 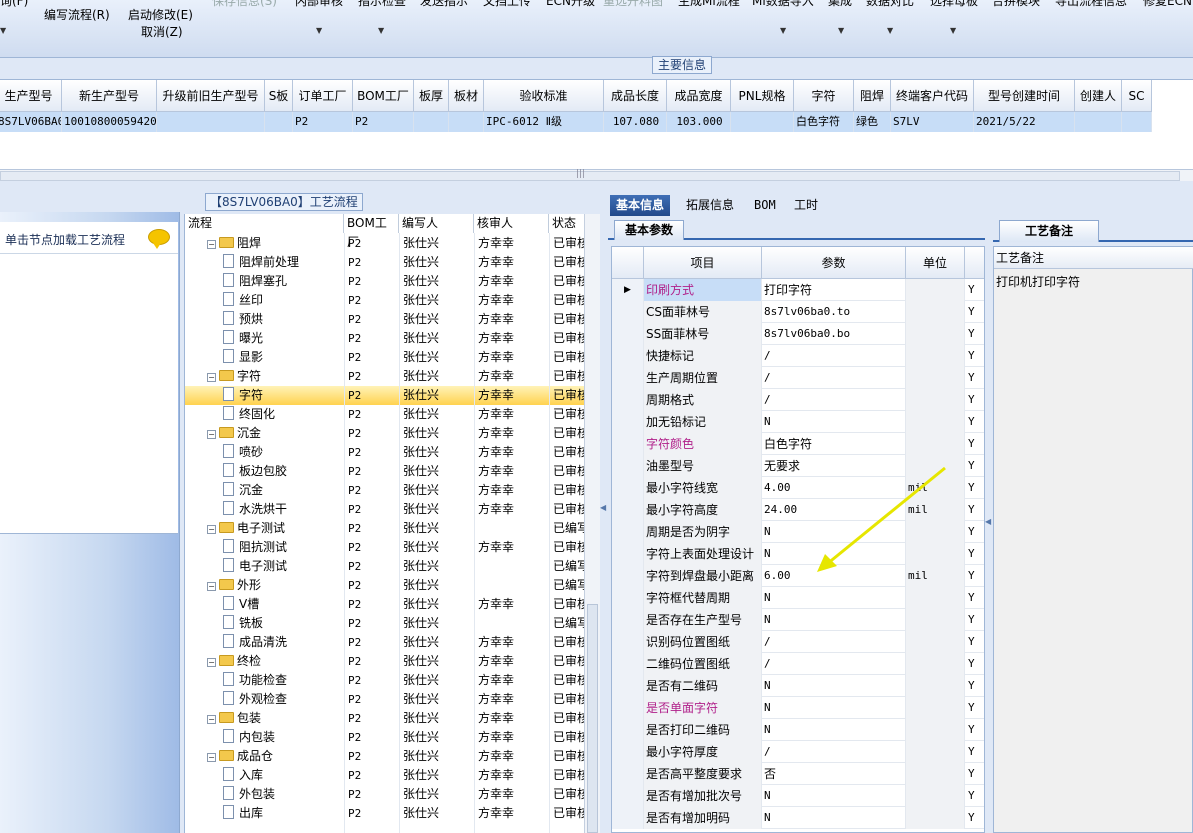 I want to click on tree-step-node: 外观检查 P2 张仕兴 方幸幸 已审核, so click(x=384, y=699).